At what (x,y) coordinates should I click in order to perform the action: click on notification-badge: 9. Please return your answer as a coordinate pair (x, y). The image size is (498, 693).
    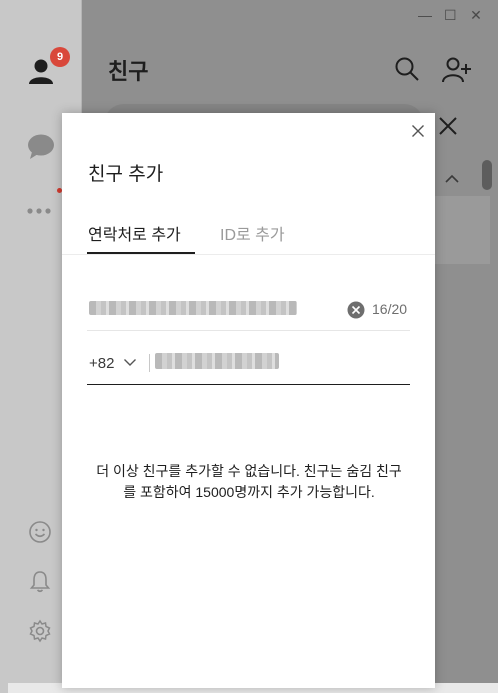
    Looking at the image, I should click on (60, 57).